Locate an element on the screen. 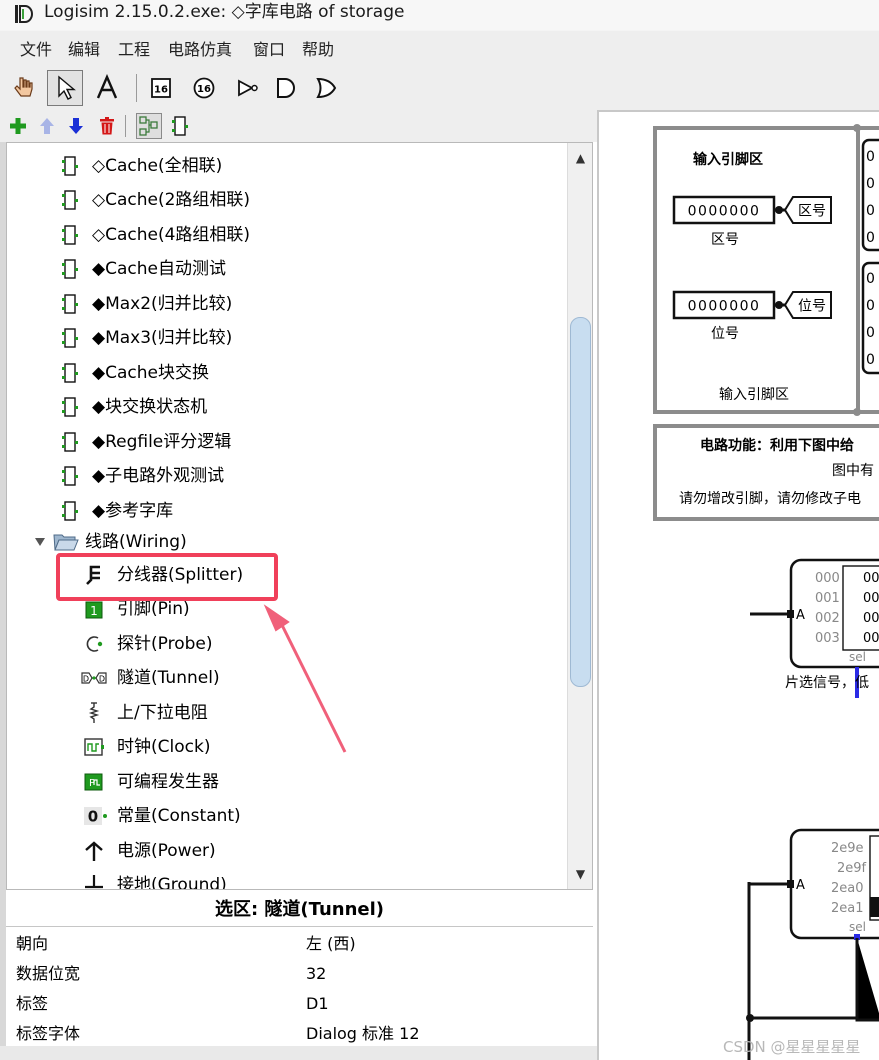 The height and width of the screenshot is (1060, 879). text-tool-button is located at coordinates (107, 88).